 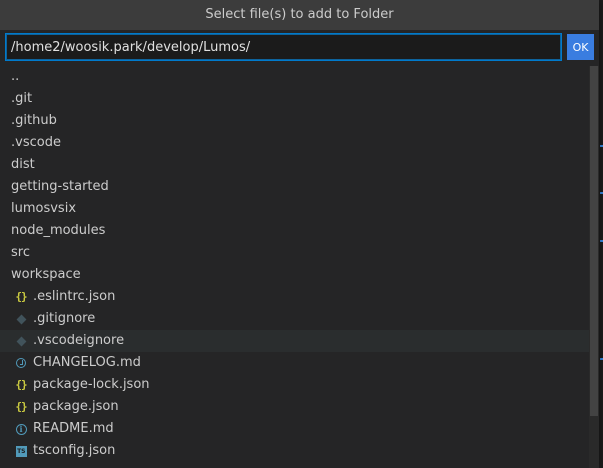 What do you see at coordinates (294, 429) in the screenshot?
I see `list-item-file: i README.md` at bounding box center [294, 429].